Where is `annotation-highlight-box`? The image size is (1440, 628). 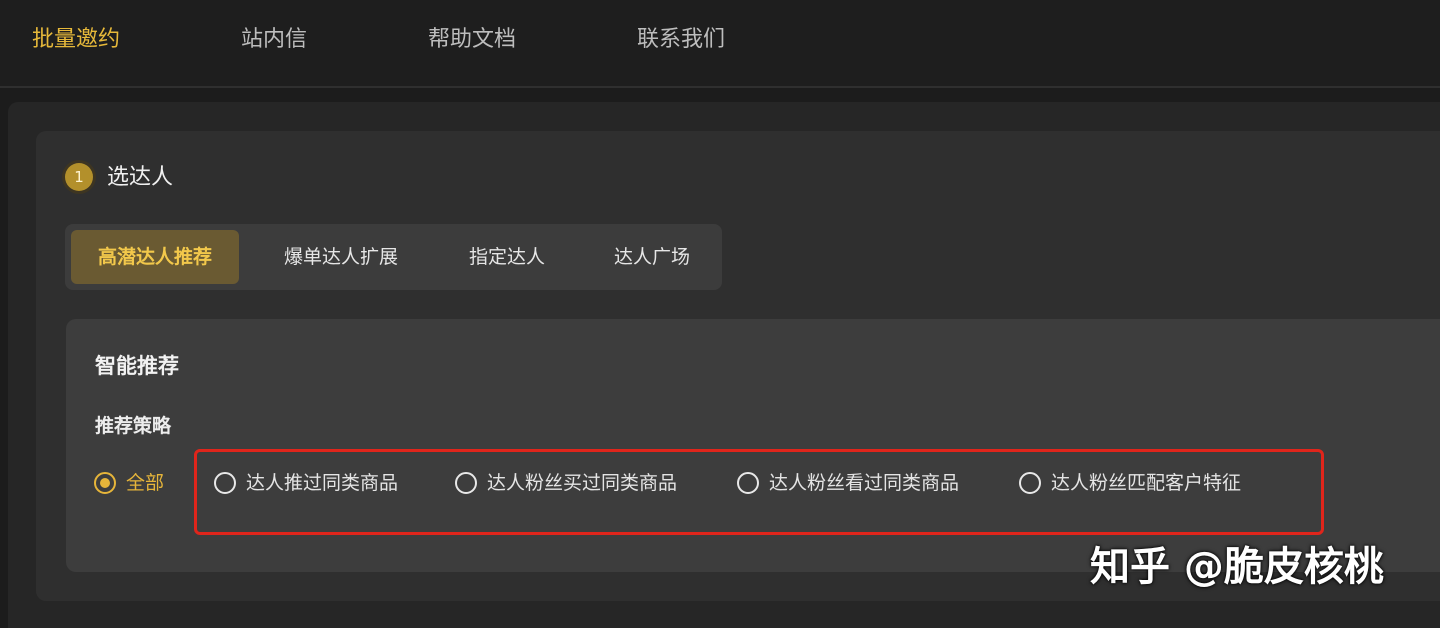
annotation-highlight-box is located at coordinates (759, 492).